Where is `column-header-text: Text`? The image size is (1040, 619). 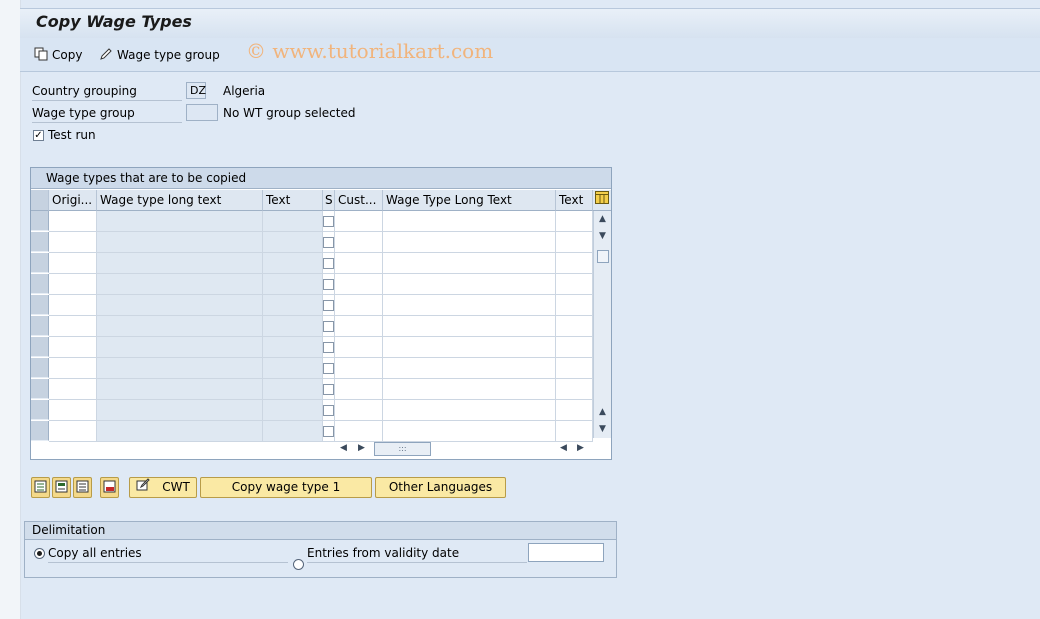 column-header-text: Text is located at coordinates (293, 200).